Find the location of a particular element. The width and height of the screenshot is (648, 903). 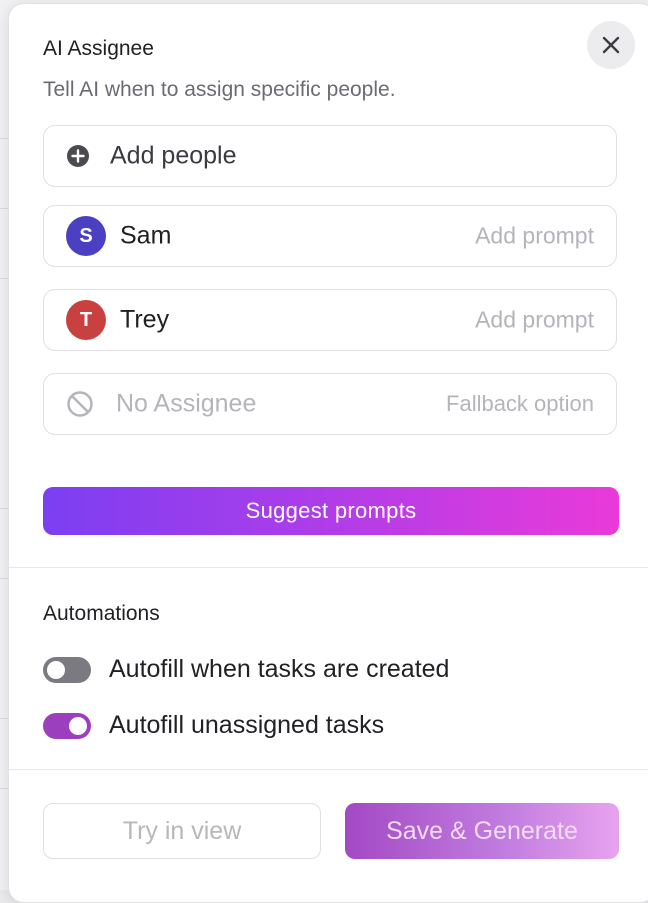

avatar: S is located at coordinates (86, 236).